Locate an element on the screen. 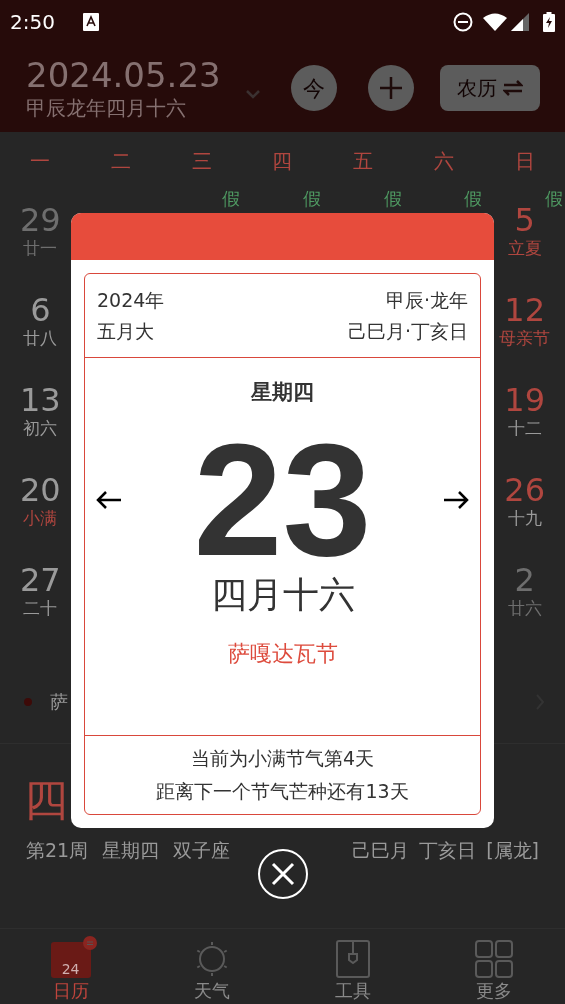  close-button is located at coordinates (283, 874).